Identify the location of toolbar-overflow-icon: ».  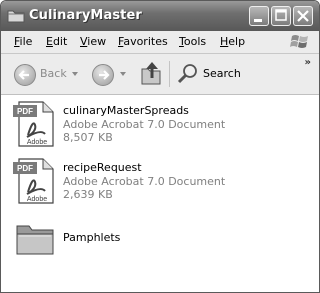
(308, 62).